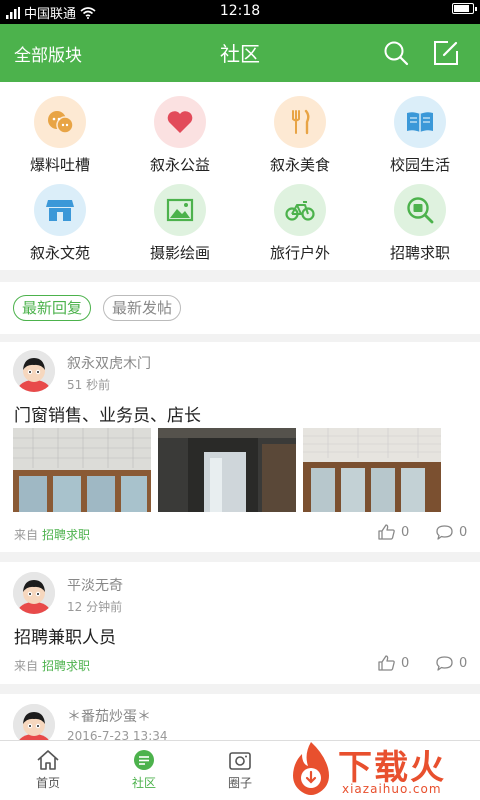 This screenshot has width=480, height=800. Describe the element at coordinates (396, 53) in the screenshot. I see `search-icon` at that location.